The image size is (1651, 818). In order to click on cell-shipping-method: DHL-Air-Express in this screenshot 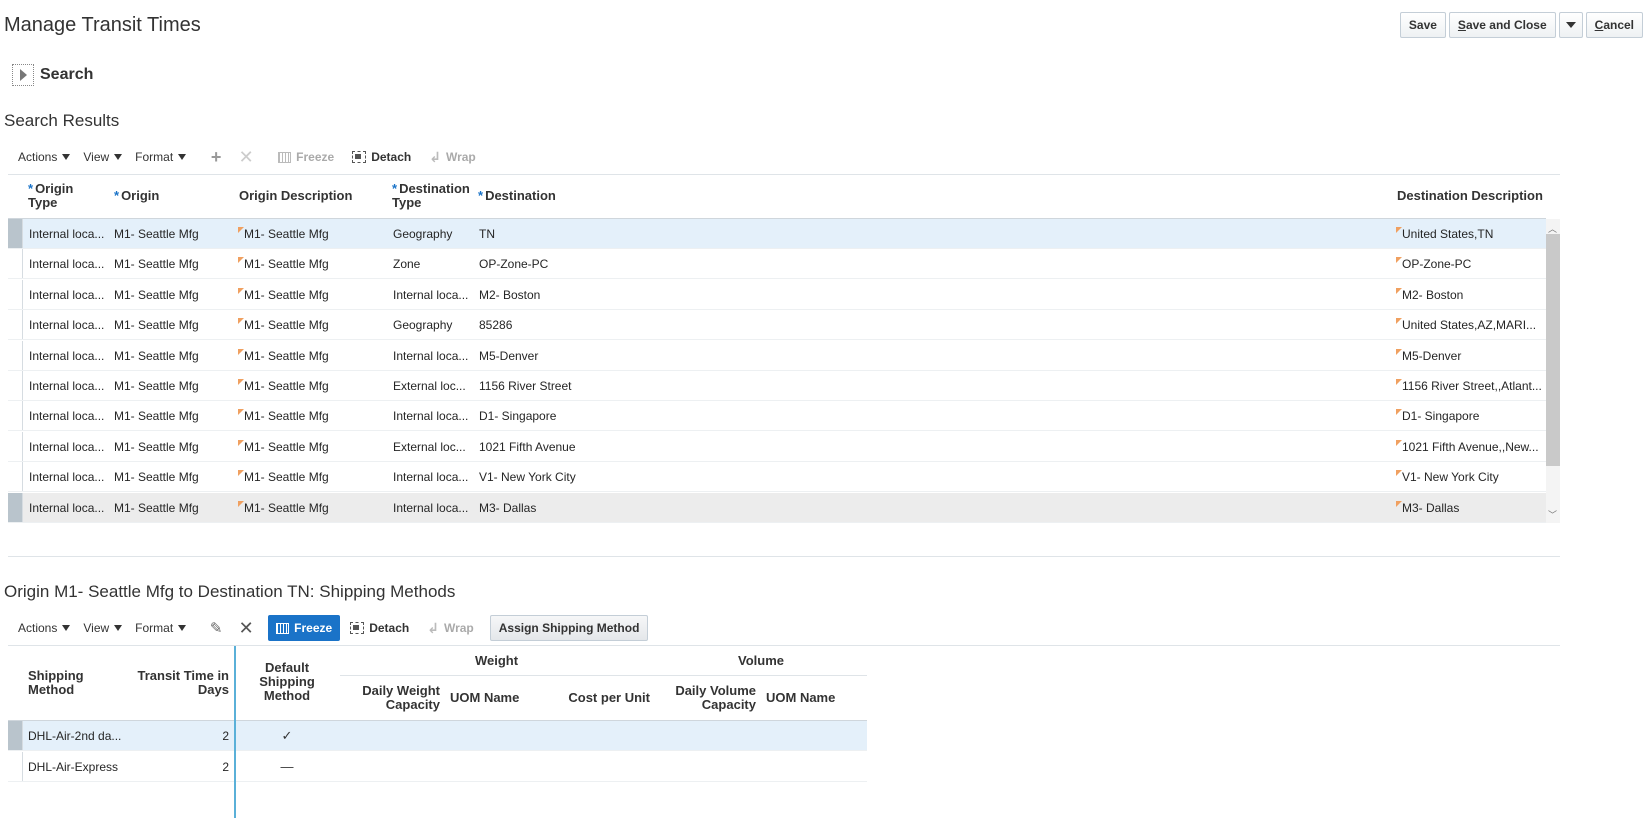, I will do `click(76, 767)`.